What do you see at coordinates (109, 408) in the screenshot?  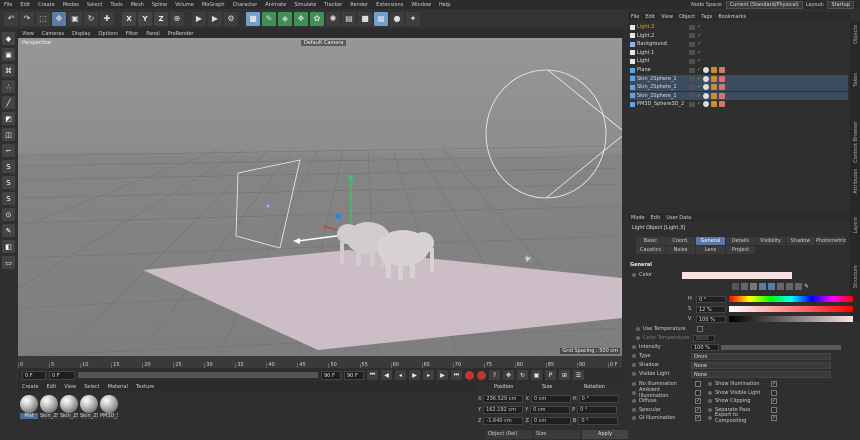 I see `material-thumbnail: PM3D_S` at bounding box center [109, 408].